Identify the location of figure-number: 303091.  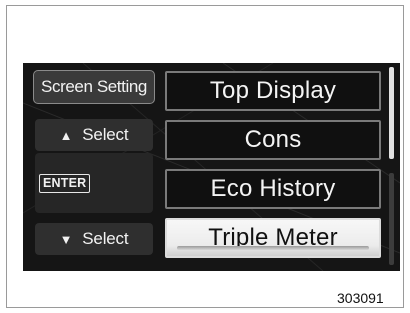
(360, 298).